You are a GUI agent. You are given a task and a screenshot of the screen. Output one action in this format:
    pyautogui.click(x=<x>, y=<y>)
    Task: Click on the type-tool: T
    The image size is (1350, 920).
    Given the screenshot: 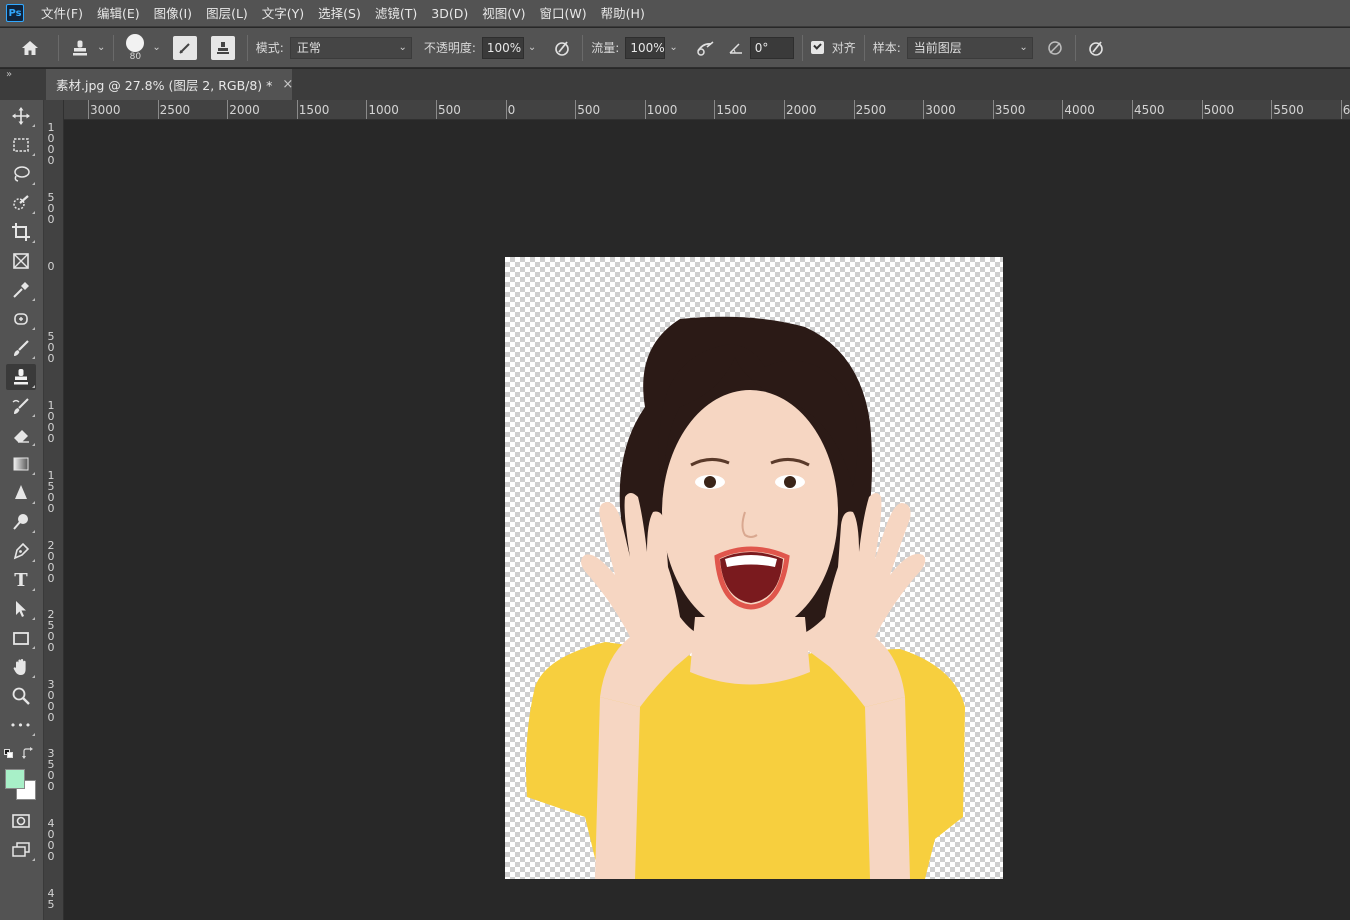 What is the action you would take?
    pyautogui.click(x=21, y=580)
    